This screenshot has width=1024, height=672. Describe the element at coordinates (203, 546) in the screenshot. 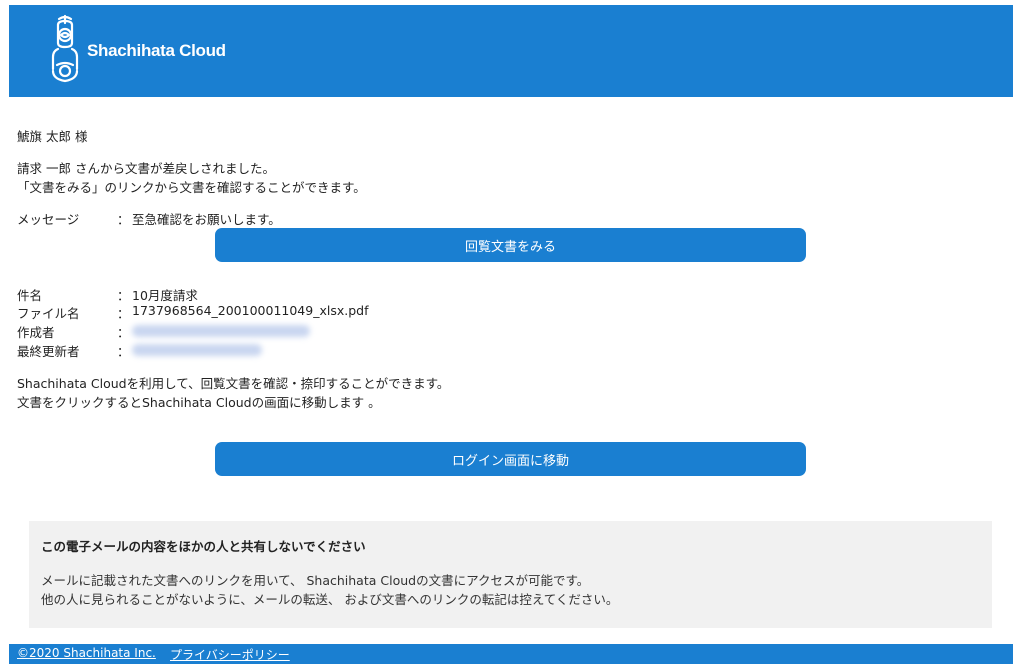

I see `notice-title: この電子メールの内容をほかの人と共有しないでください` at that location.